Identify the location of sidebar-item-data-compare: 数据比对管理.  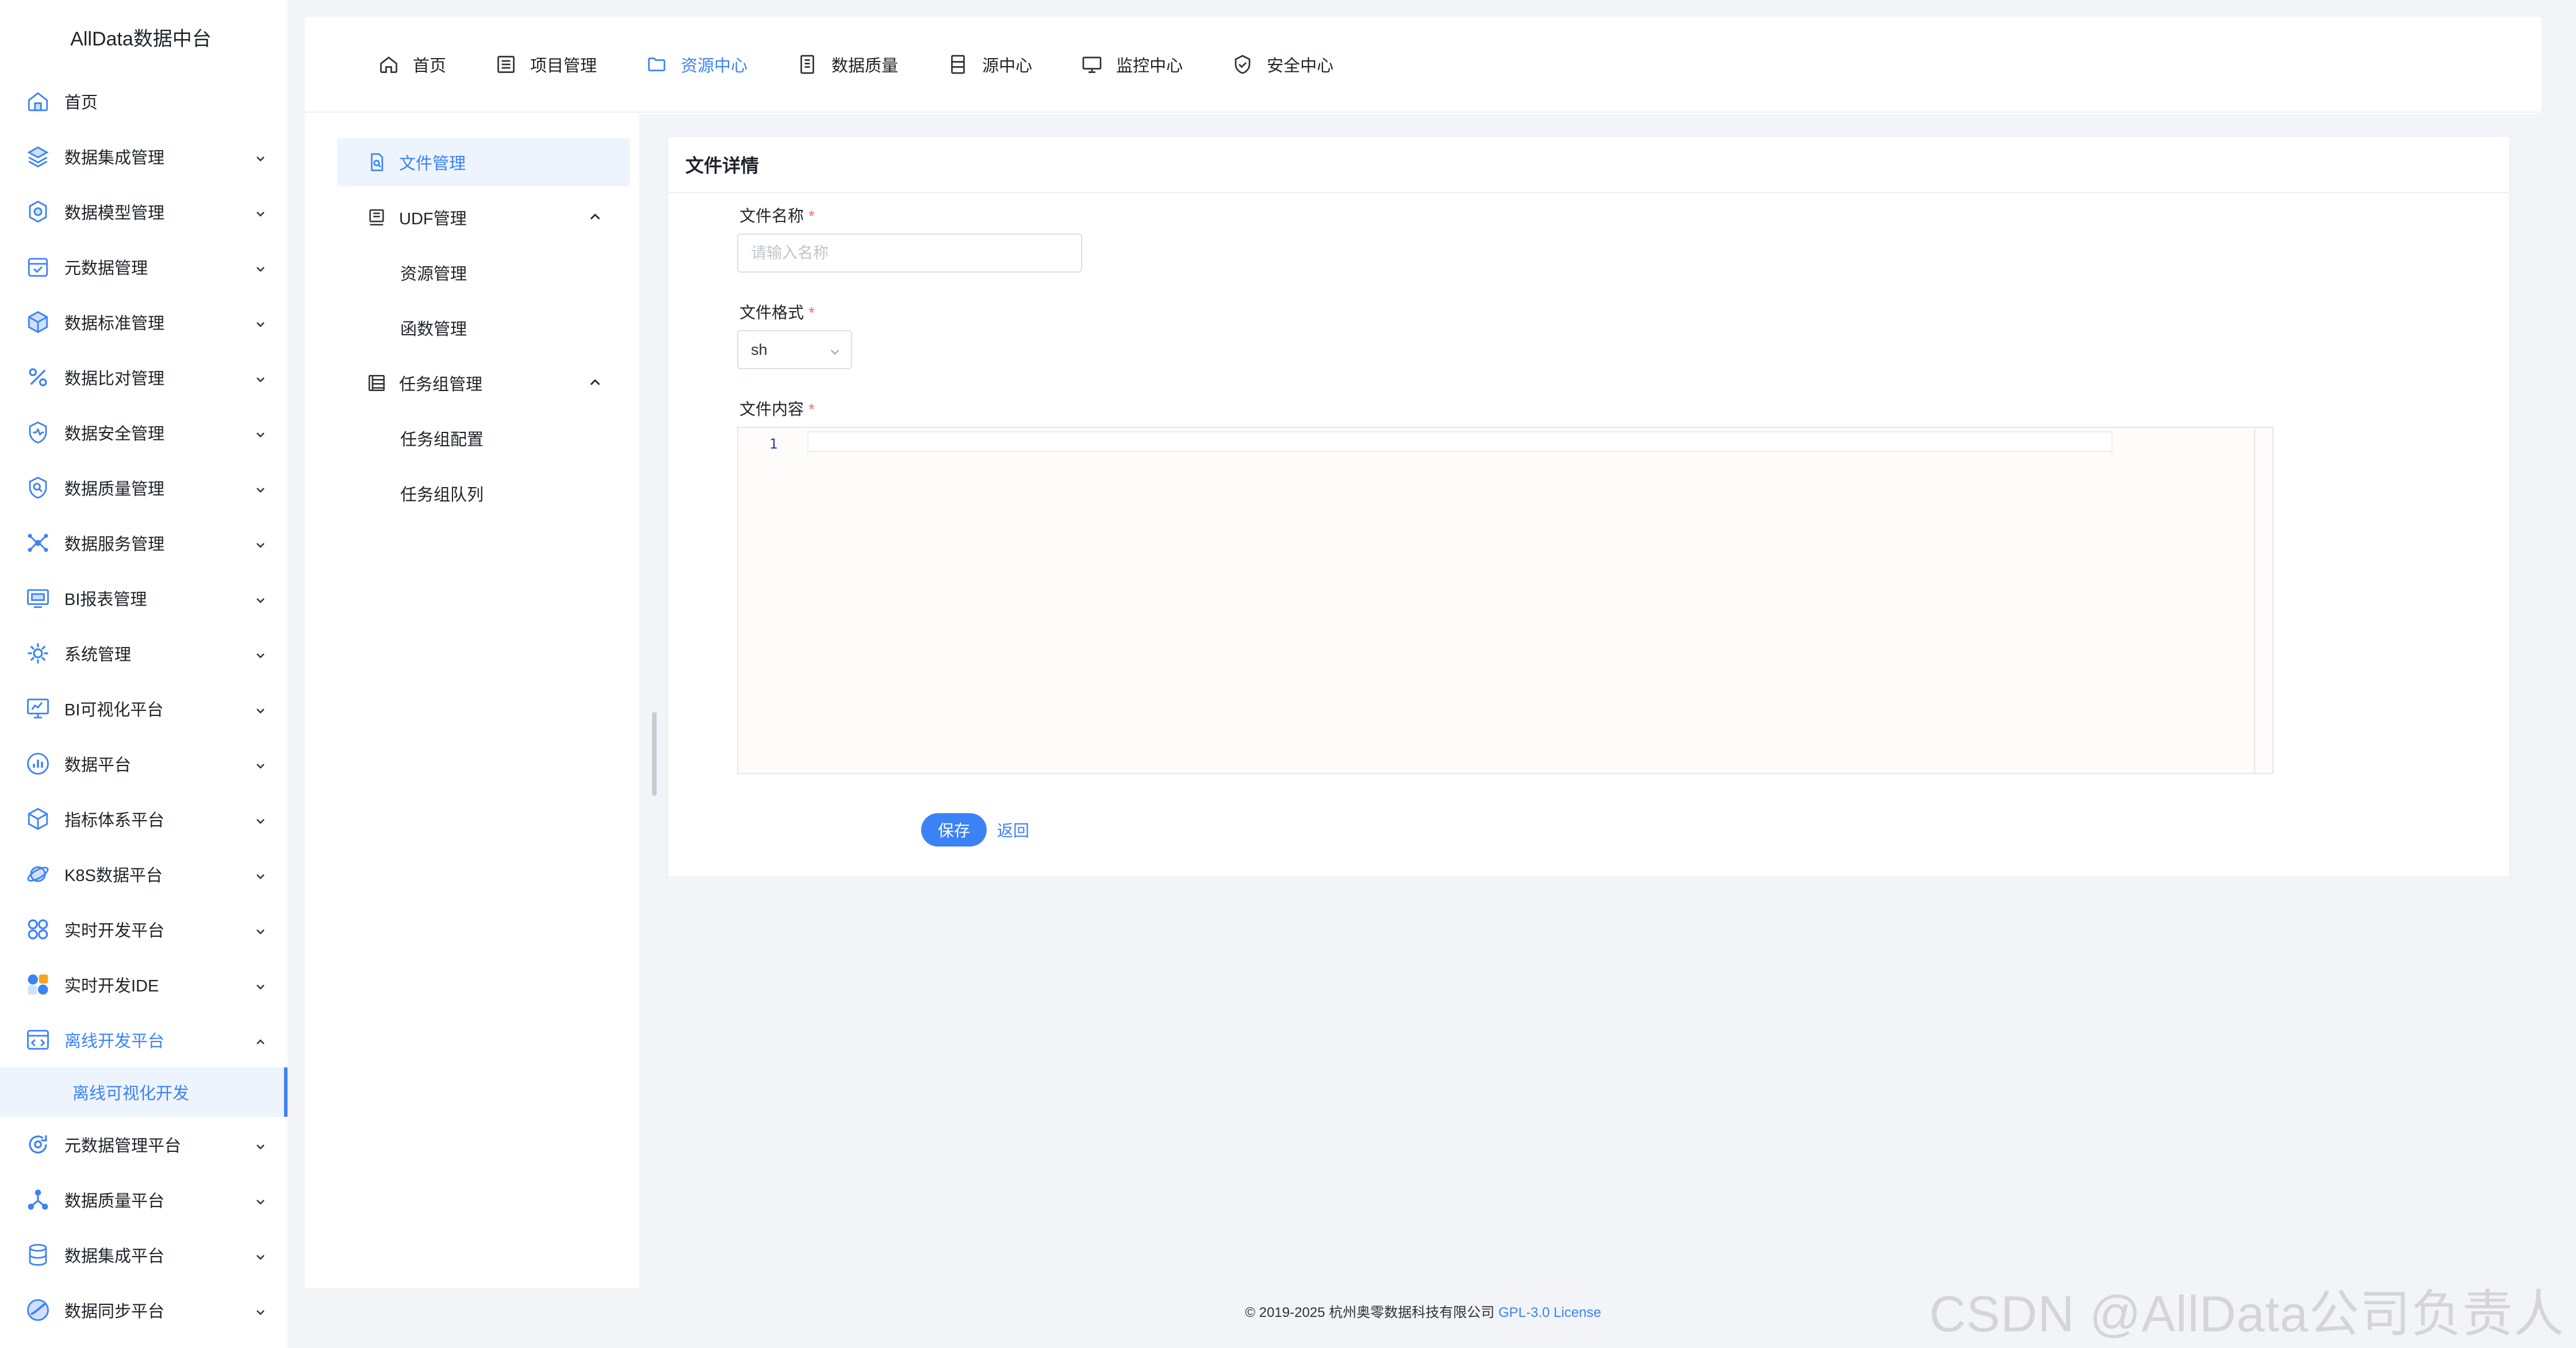
(144, 377).